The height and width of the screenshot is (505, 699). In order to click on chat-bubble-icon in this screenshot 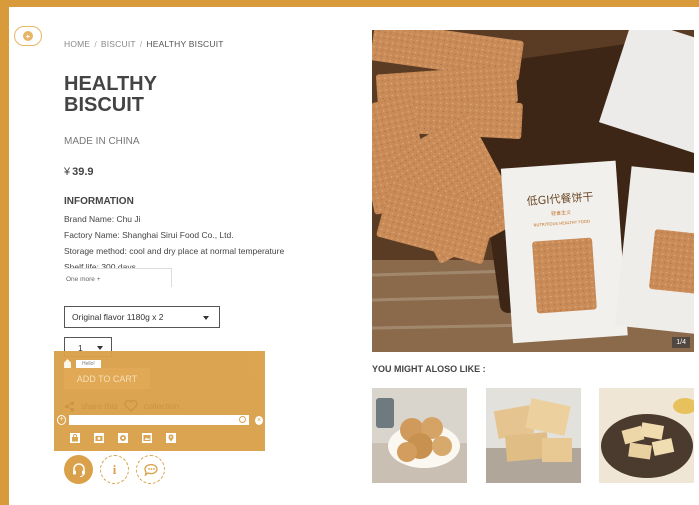, I will do `click(150, 470)`.